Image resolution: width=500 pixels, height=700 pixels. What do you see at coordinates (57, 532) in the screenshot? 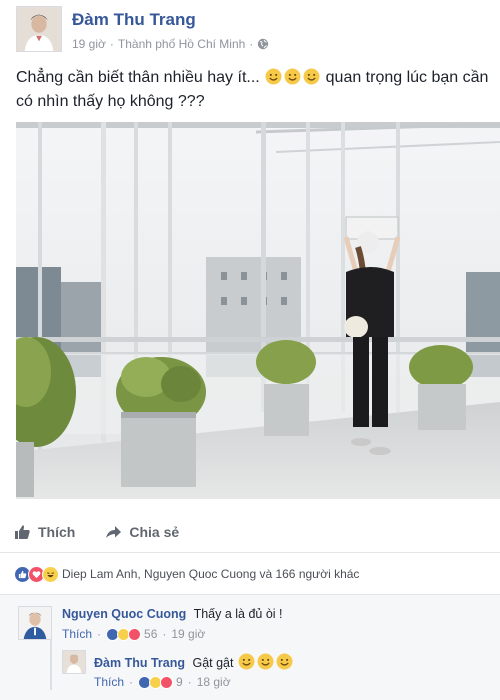
I see `like-label: Thích` at bounding box center [57, 532].